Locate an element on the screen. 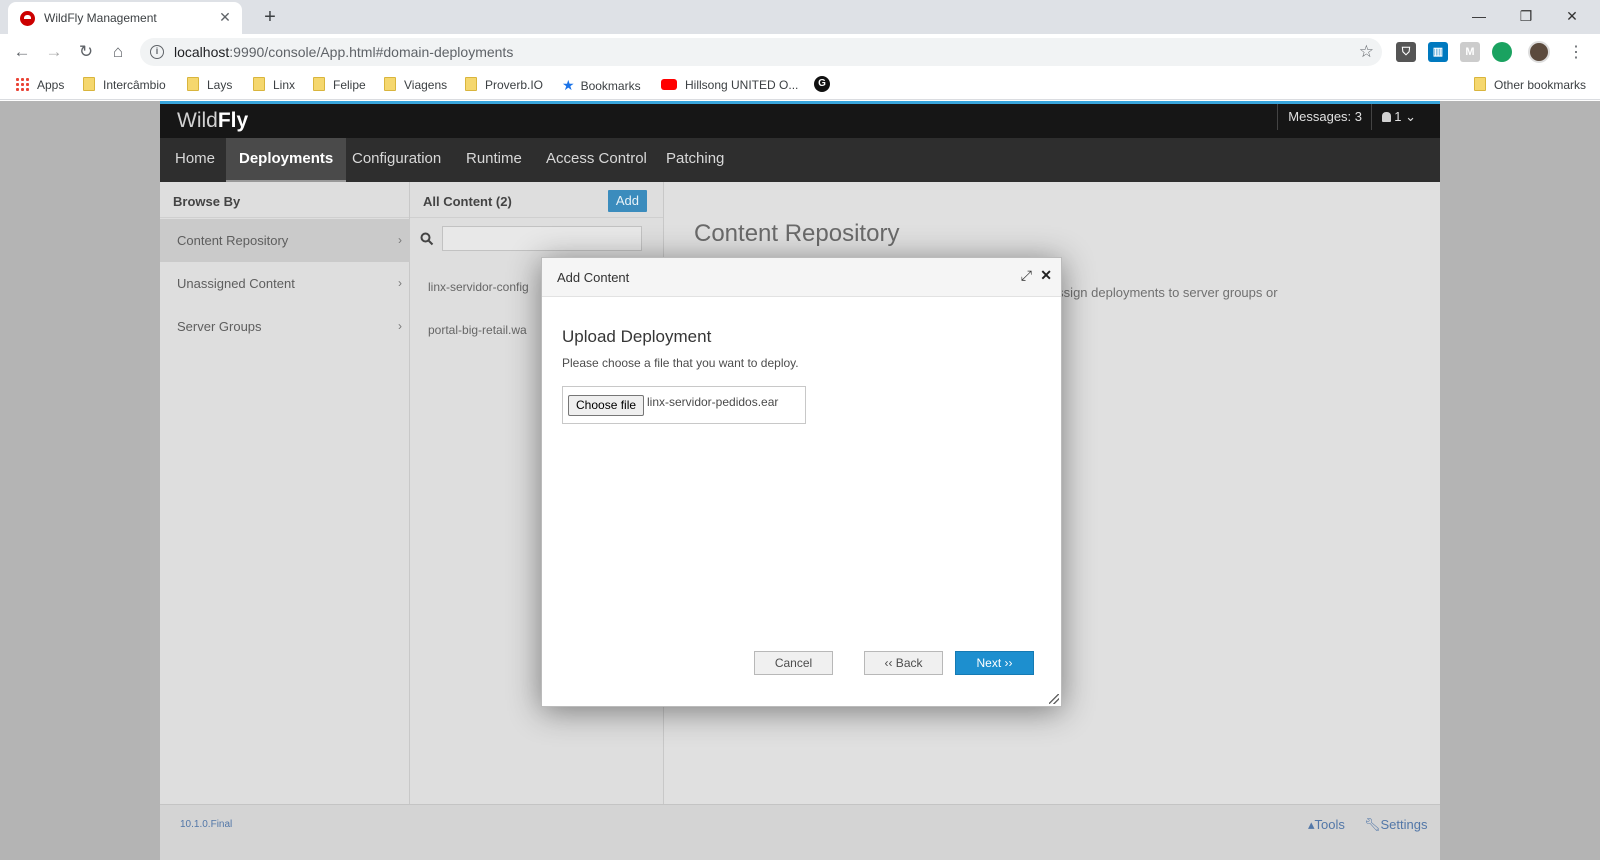  bookmark-intercambio: Intercâmbio is located at coordinates (124, 85).